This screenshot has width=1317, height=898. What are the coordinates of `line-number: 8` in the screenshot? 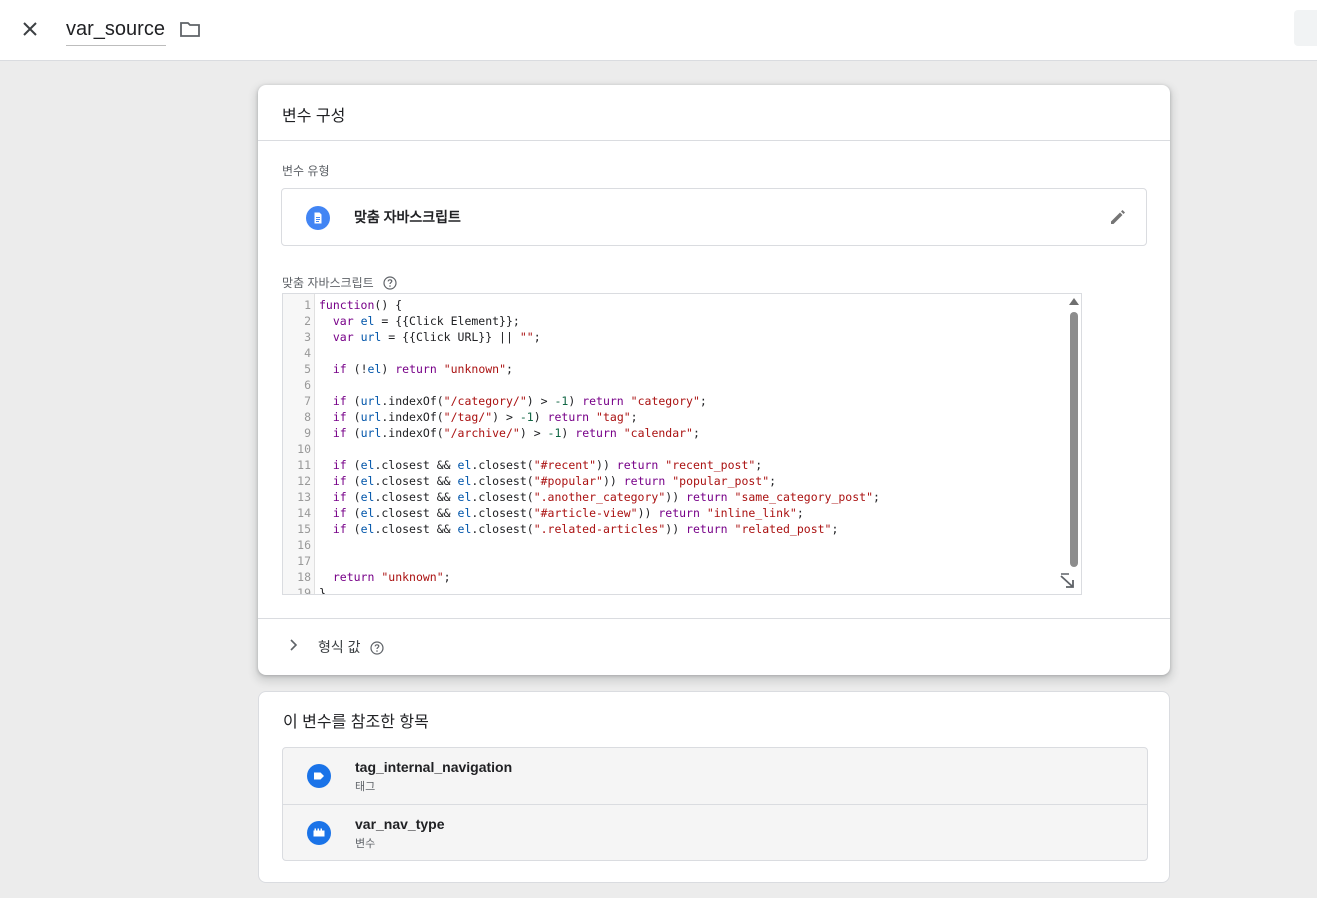 It's located at (307, 417).